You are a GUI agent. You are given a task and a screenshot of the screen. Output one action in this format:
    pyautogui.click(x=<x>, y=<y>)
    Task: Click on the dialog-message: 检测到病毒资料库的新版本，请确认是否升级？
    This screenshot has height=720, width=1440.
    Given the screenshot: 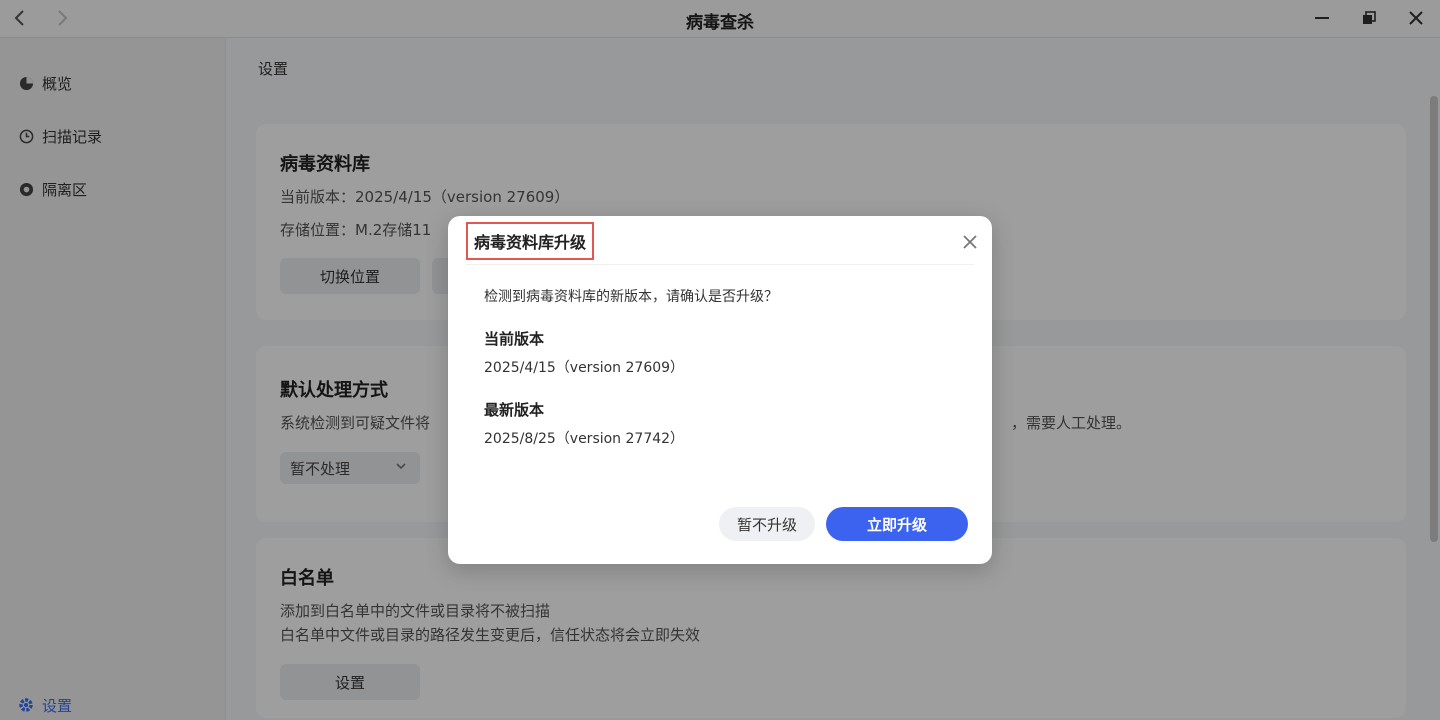 What is the action you would take?
    pyautogui.click(x=631, y=297)
    